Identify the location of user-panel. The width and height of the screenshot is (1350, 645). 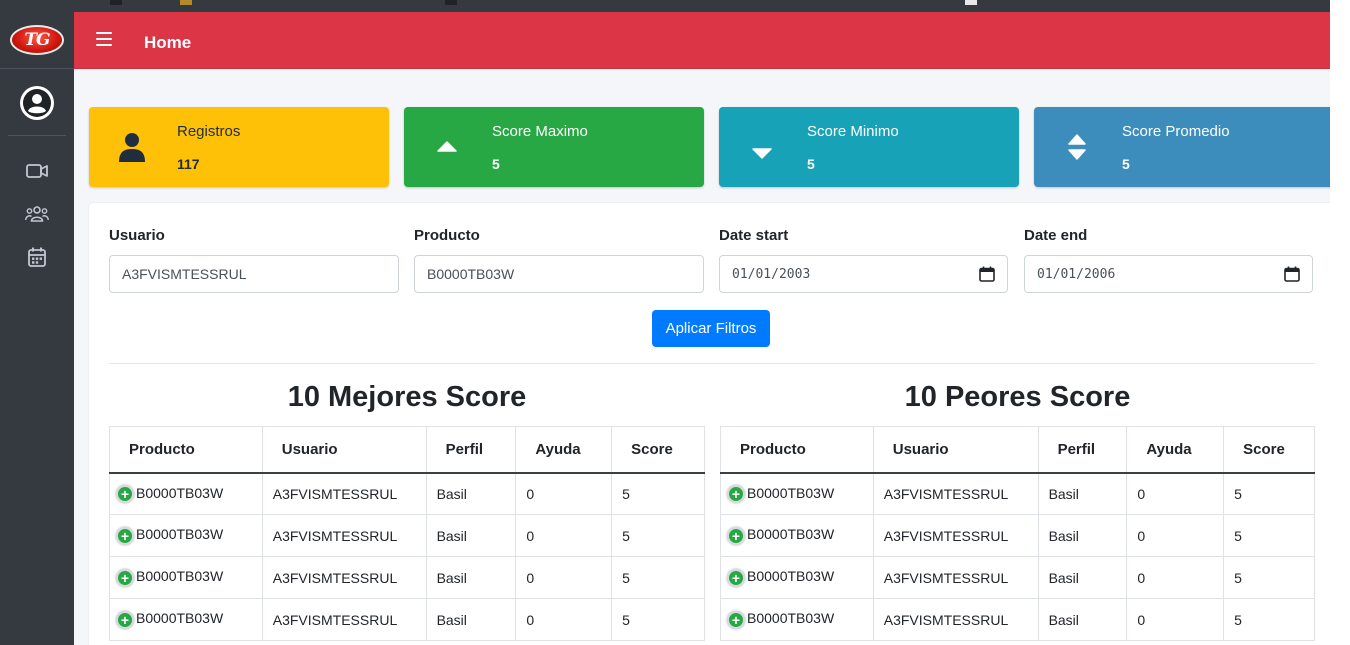
(37, 103).